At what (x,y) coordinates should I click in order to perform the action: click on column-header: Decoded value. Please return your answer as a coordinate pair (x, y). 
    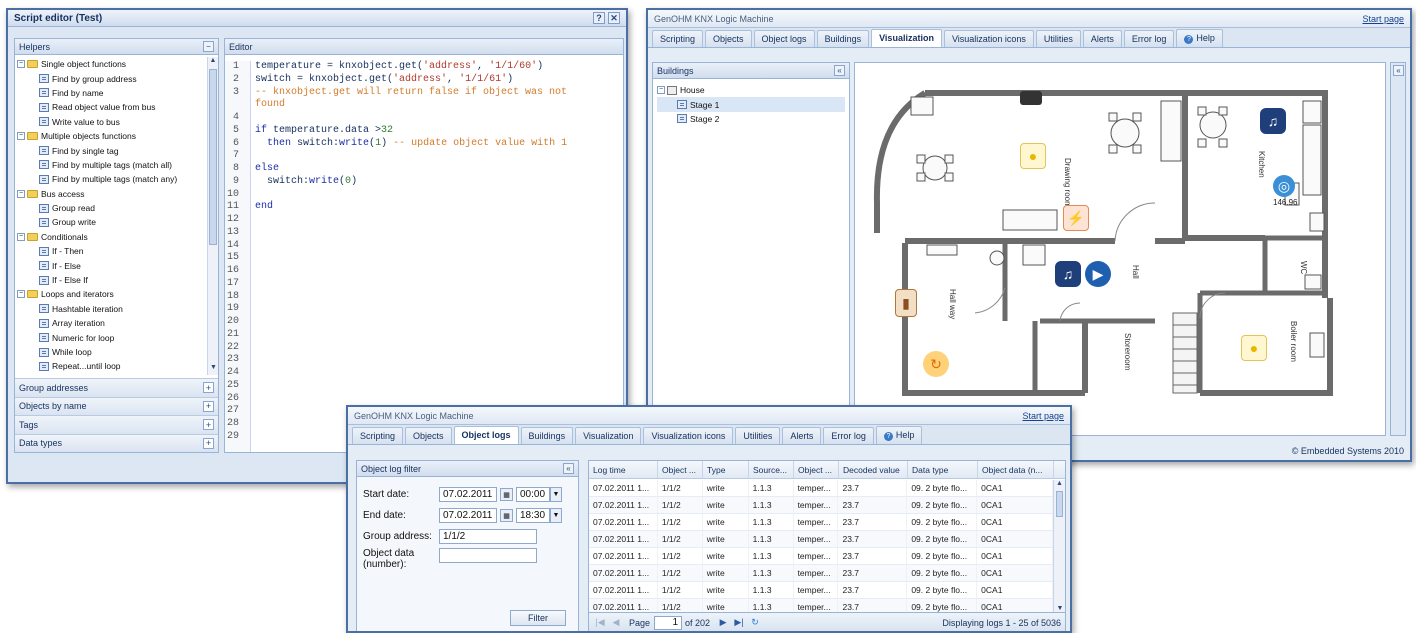
    Looking at the image, I should click on (873, 469).